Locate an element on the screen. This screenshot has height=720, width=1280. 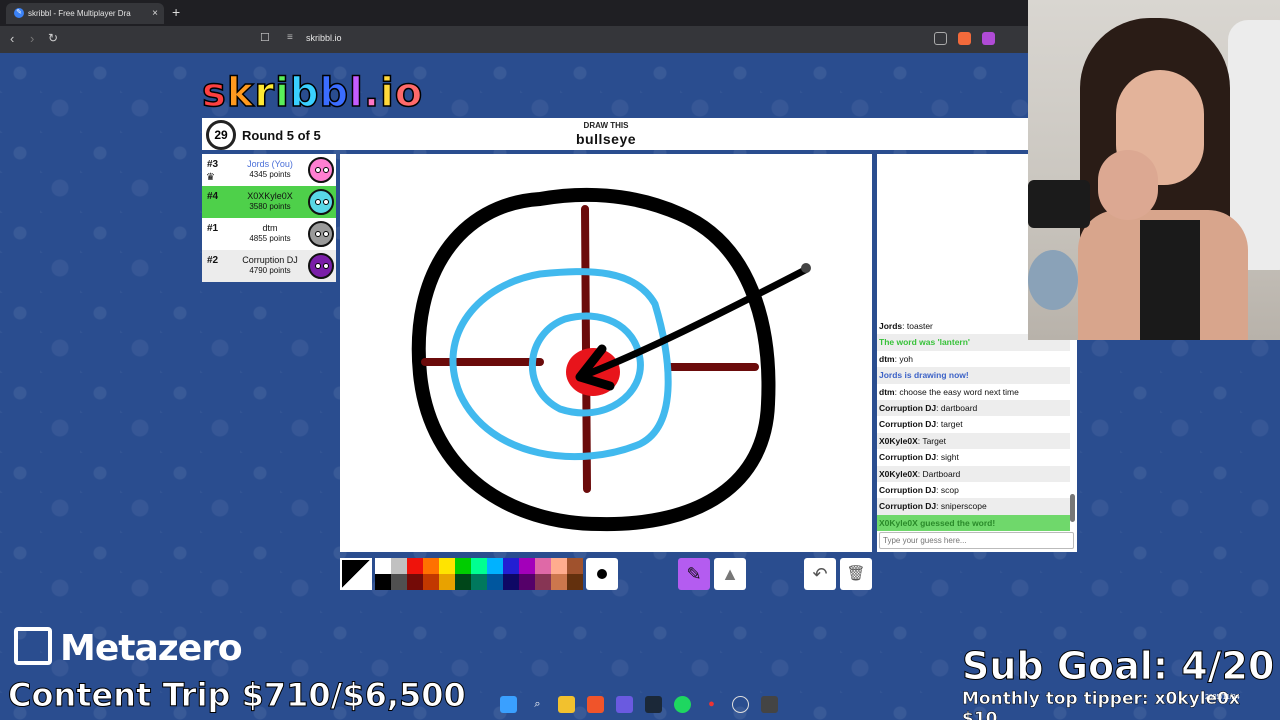
player-row: #2 Corruption DJ 4790 points is located at coordinates (269, 266).